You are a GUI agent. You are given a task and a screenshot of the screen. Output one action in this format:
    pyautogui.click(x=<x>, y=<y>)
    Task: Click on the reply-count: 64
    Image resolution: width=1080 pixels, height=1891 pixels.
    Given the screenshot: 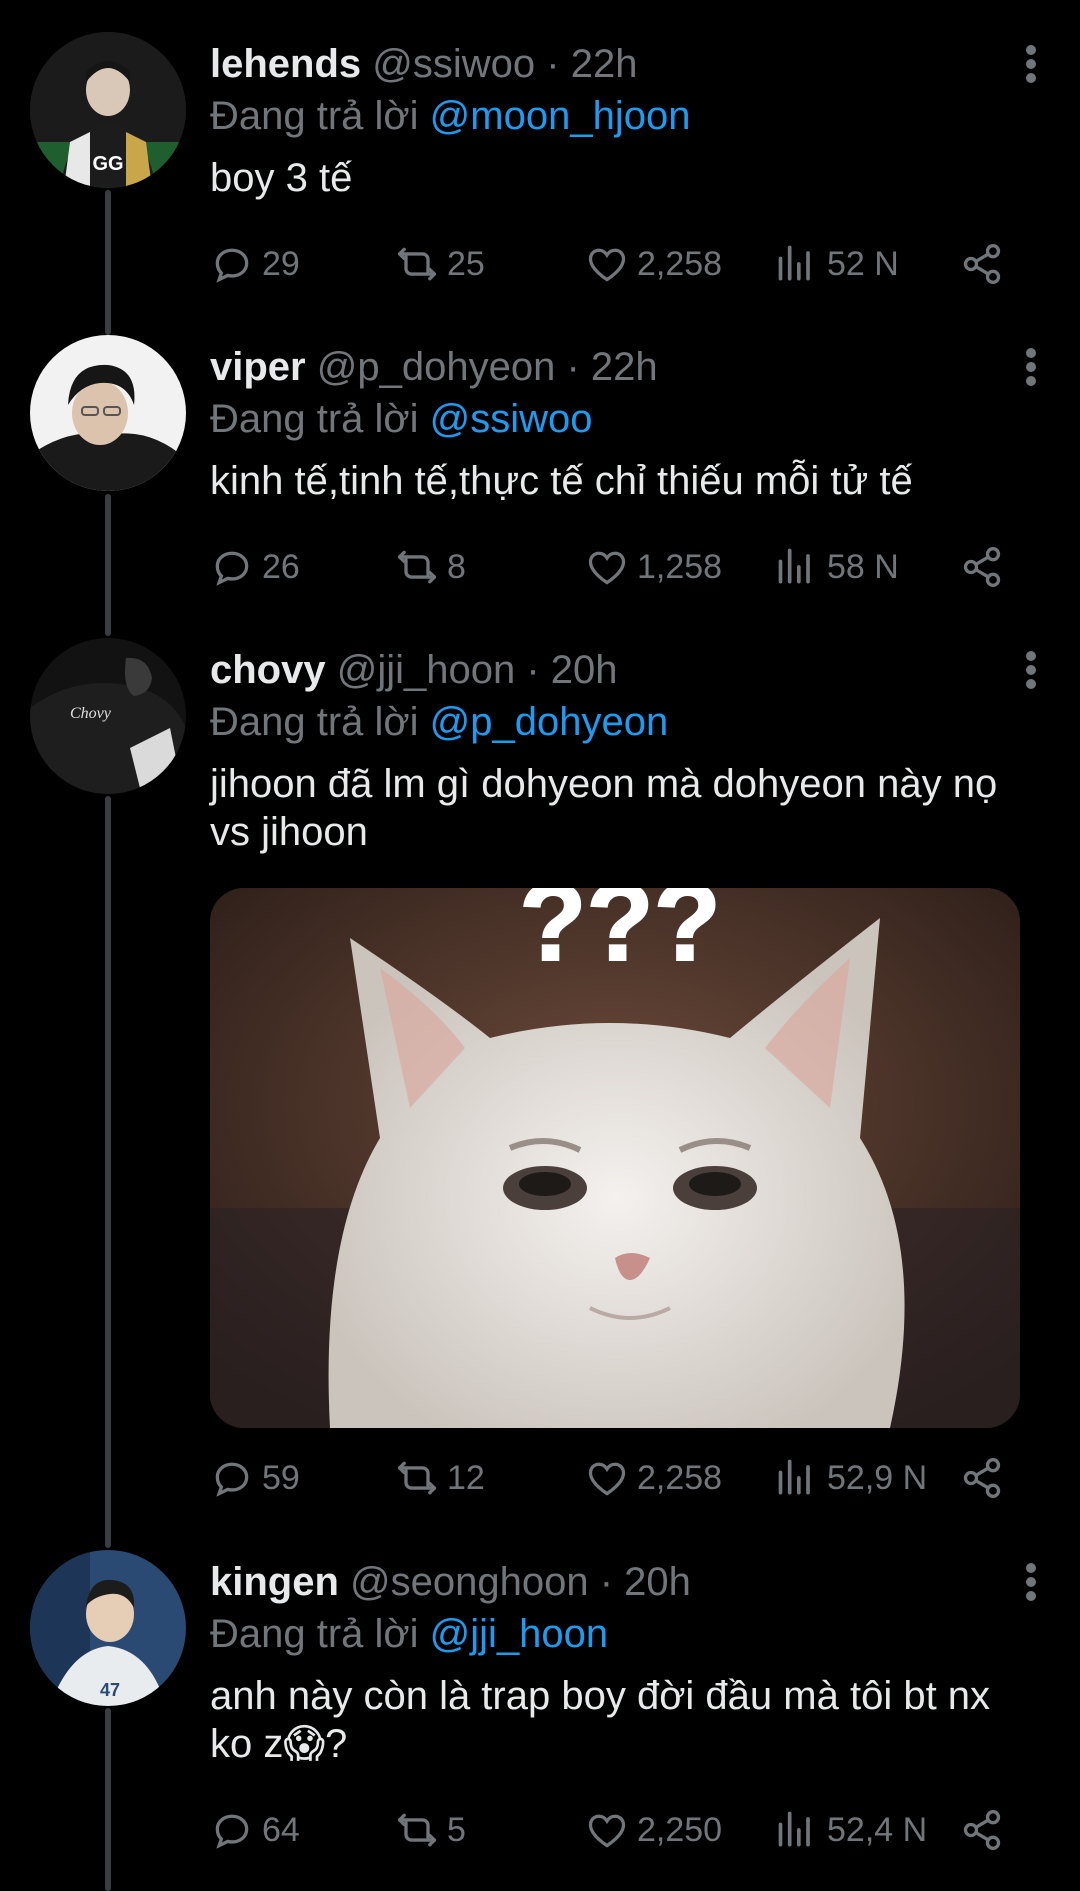 What is the action you would take?
    pyautogui.click(x=281, y=1830)
    